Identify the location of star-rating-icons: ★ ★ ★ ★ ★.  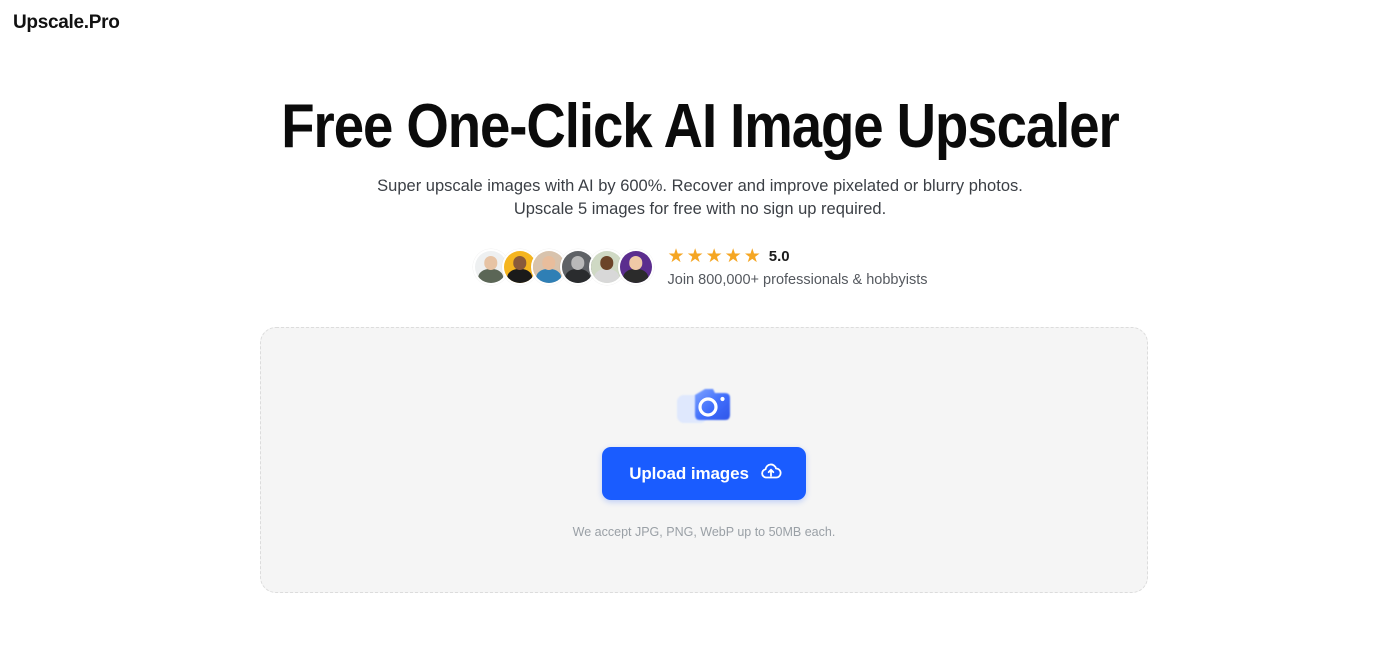
(714, 256).